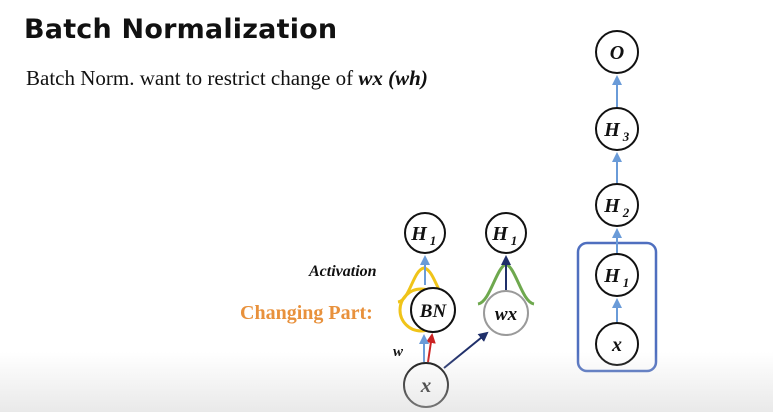  Describe the element at coordinates (342, 271) in the screenshot. I see `activation-label: Activation` at that location.